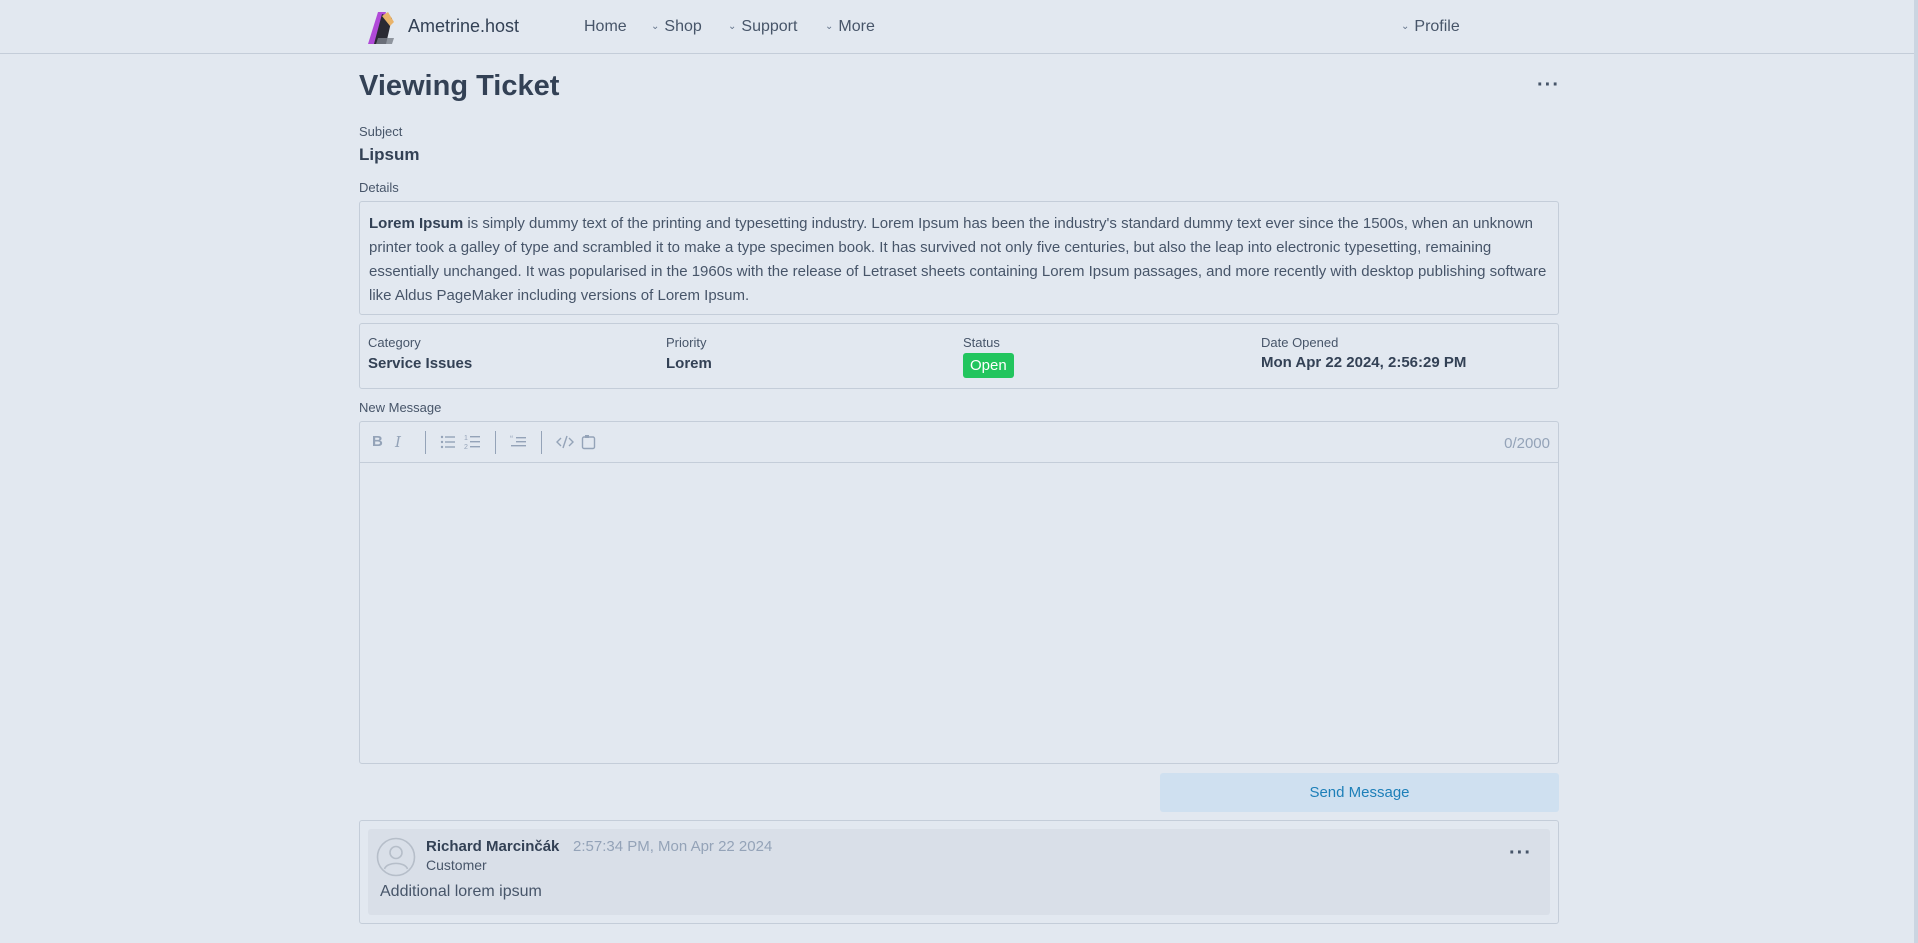  Describe the element at coordinates (381, 27) in the screenshot. I see `brand-logo-icon` at that location.